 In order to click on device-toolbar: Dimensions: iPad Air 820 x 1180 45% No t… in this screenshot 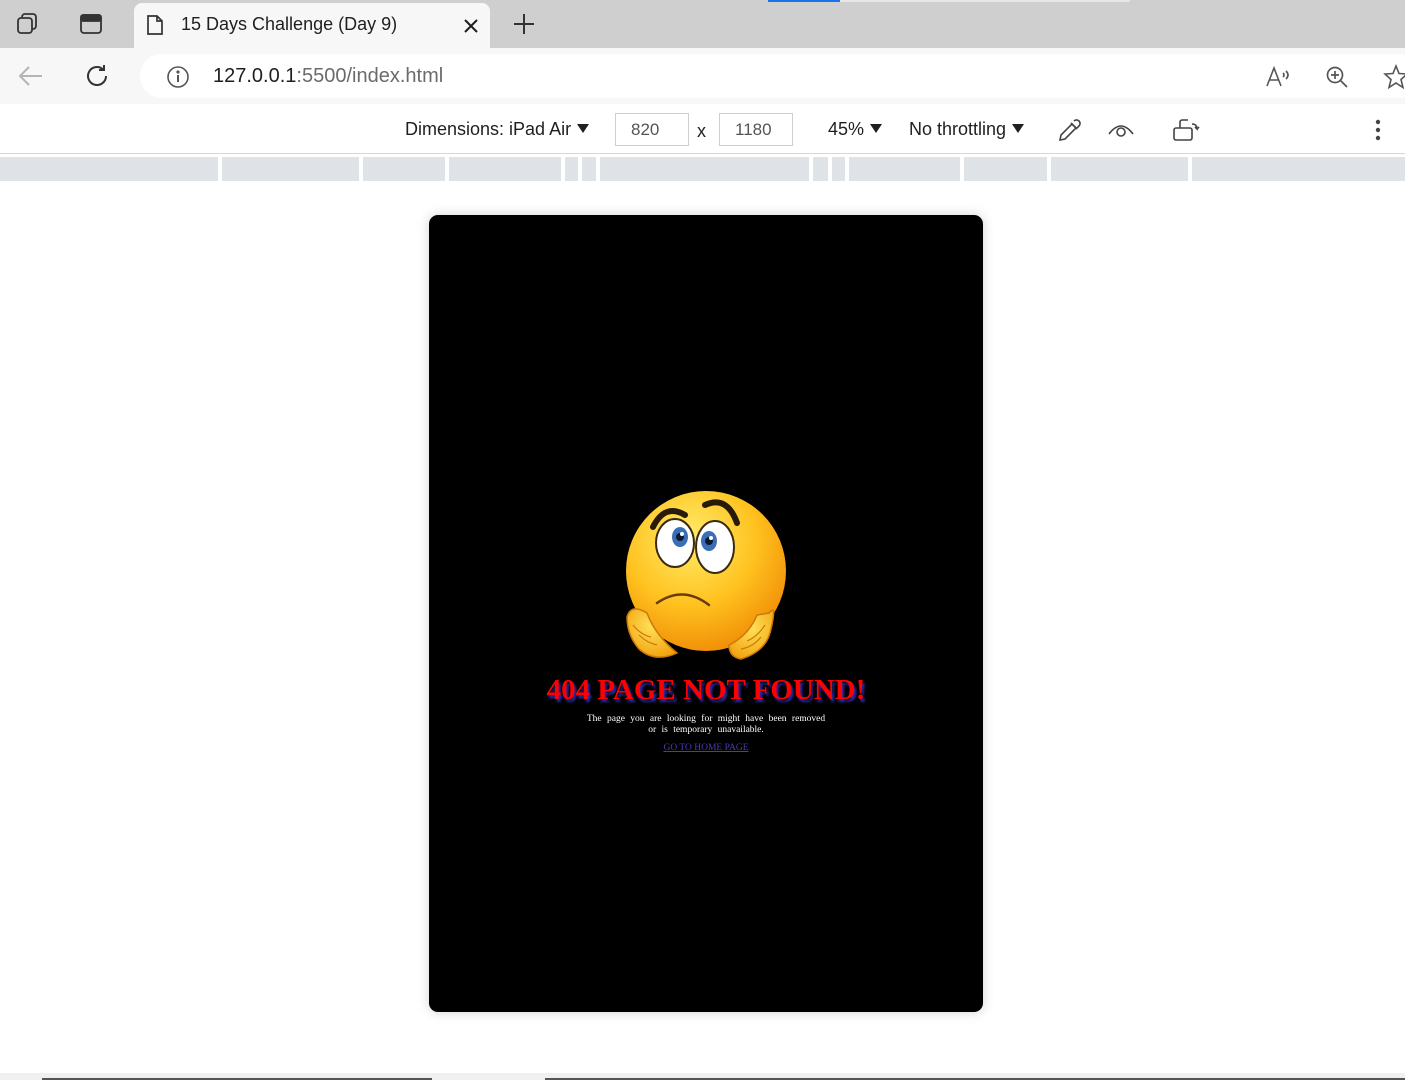, I will do `click(702, 129)`.